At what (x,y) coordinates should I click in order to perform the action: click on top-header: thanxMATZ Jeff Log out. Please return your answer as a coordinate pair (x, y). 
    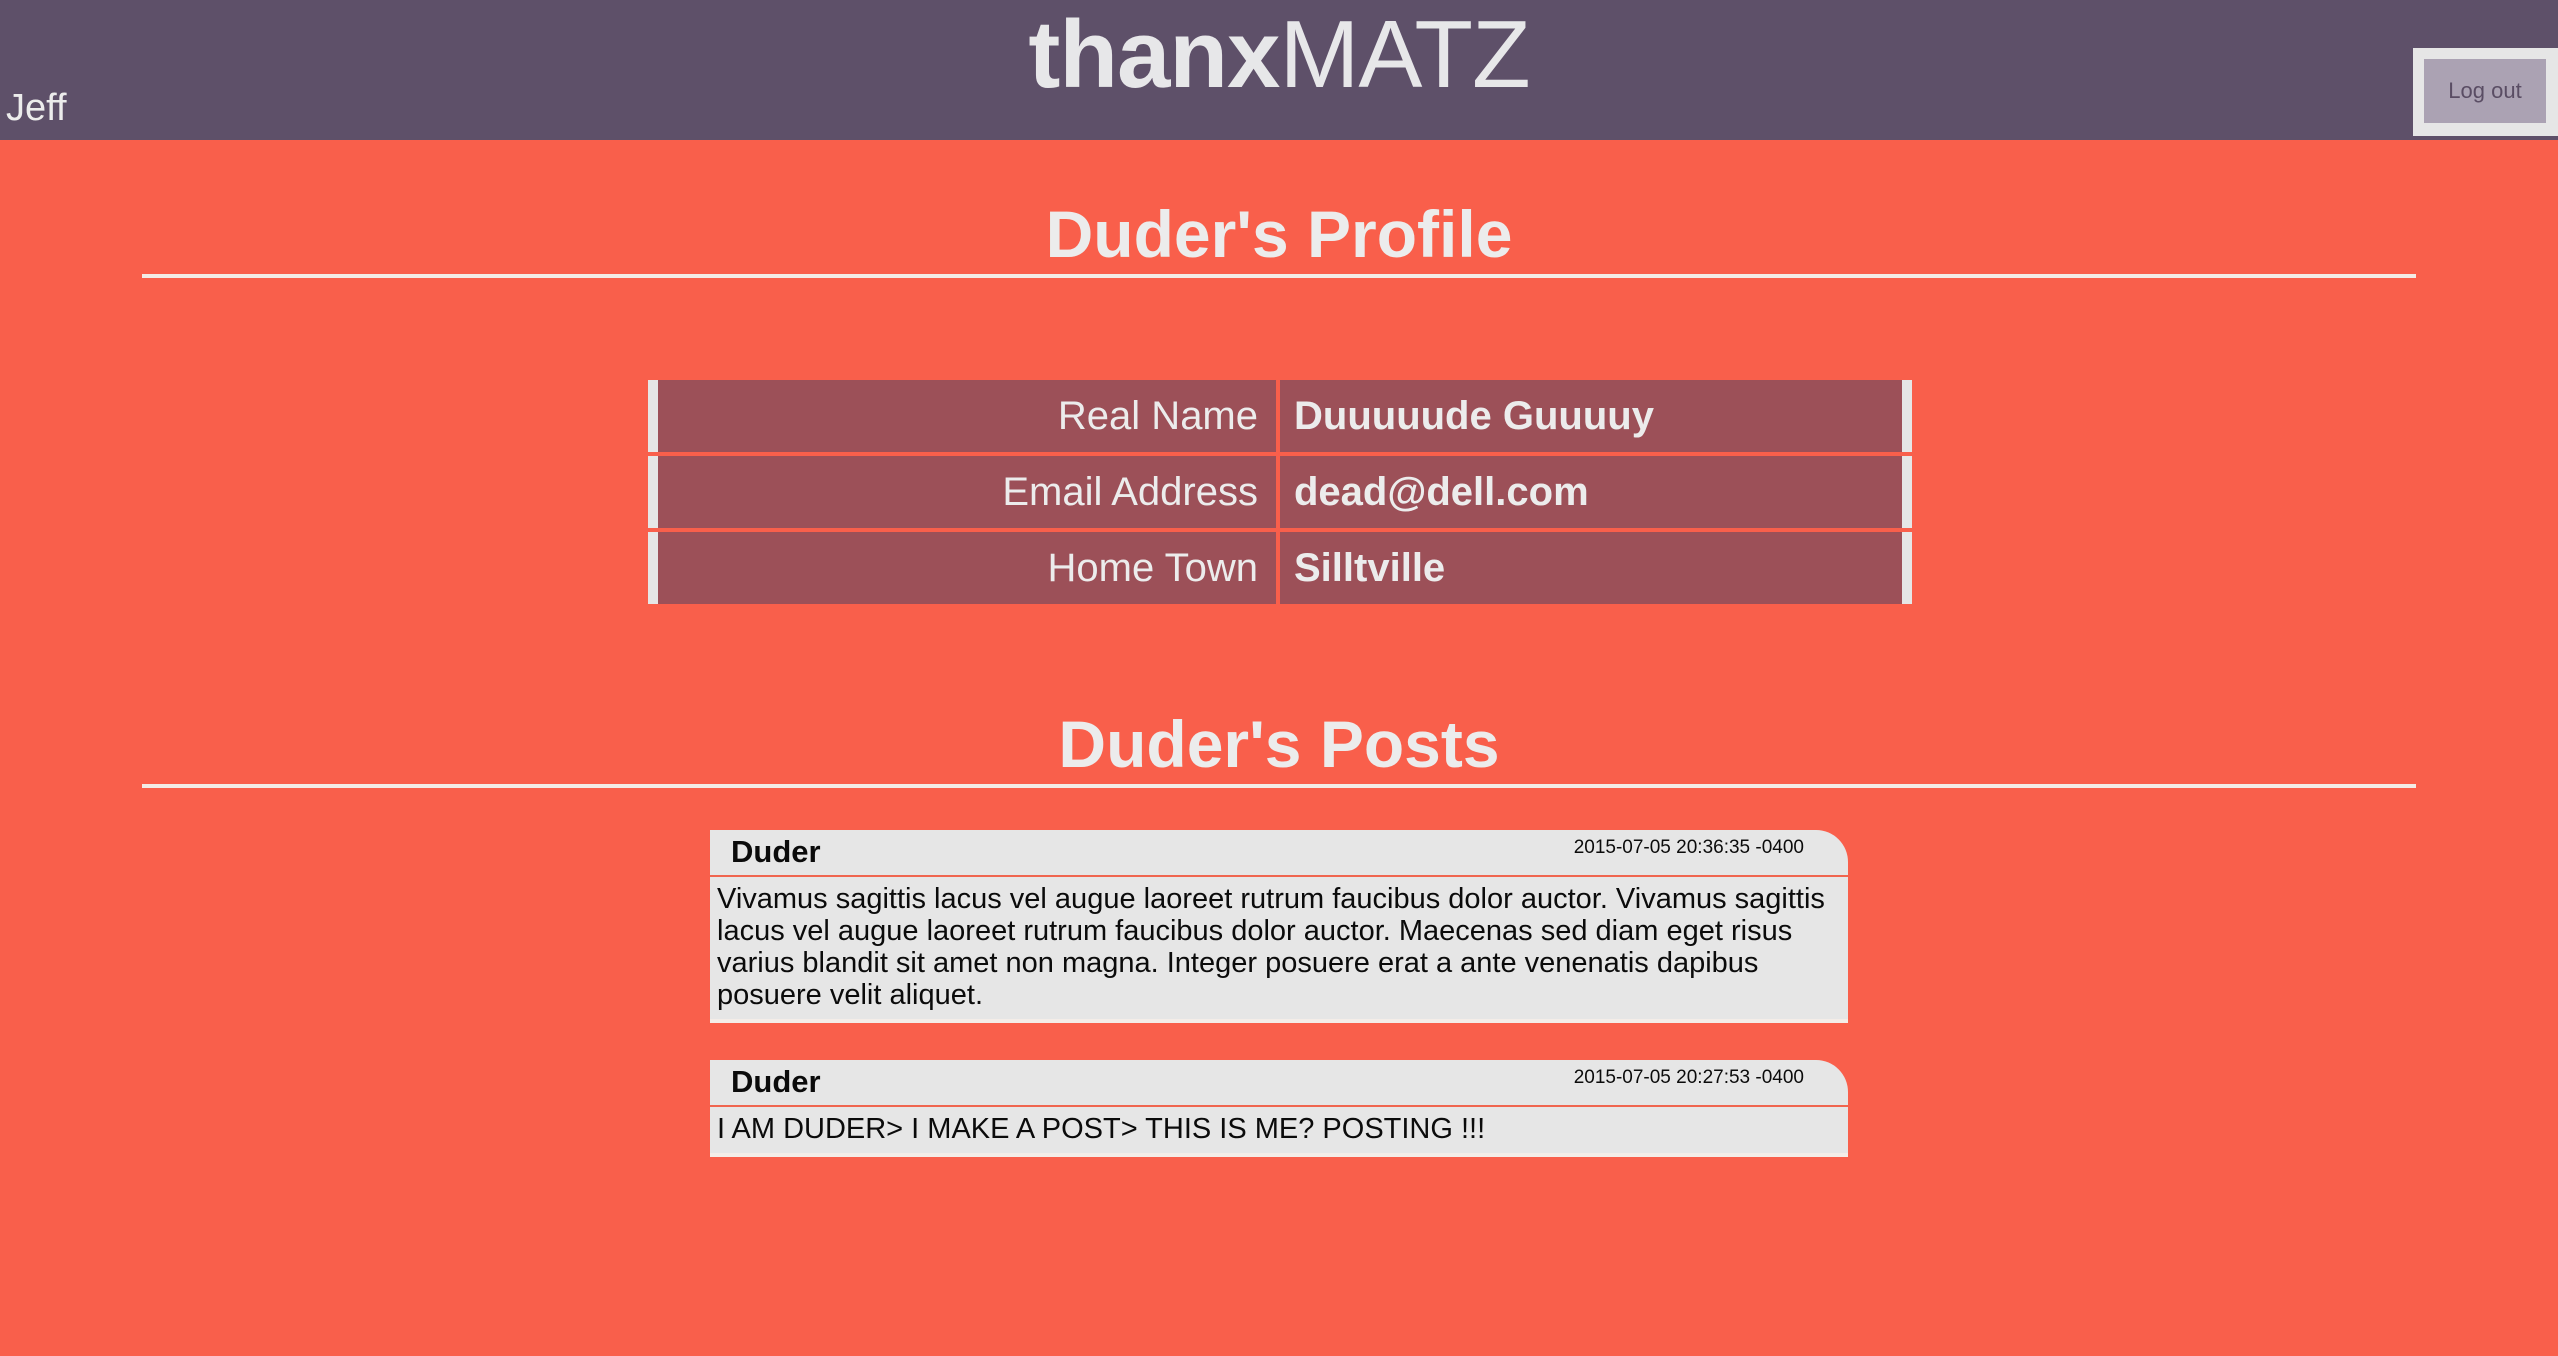
    Looking at the image, I should click on (1279, 70).